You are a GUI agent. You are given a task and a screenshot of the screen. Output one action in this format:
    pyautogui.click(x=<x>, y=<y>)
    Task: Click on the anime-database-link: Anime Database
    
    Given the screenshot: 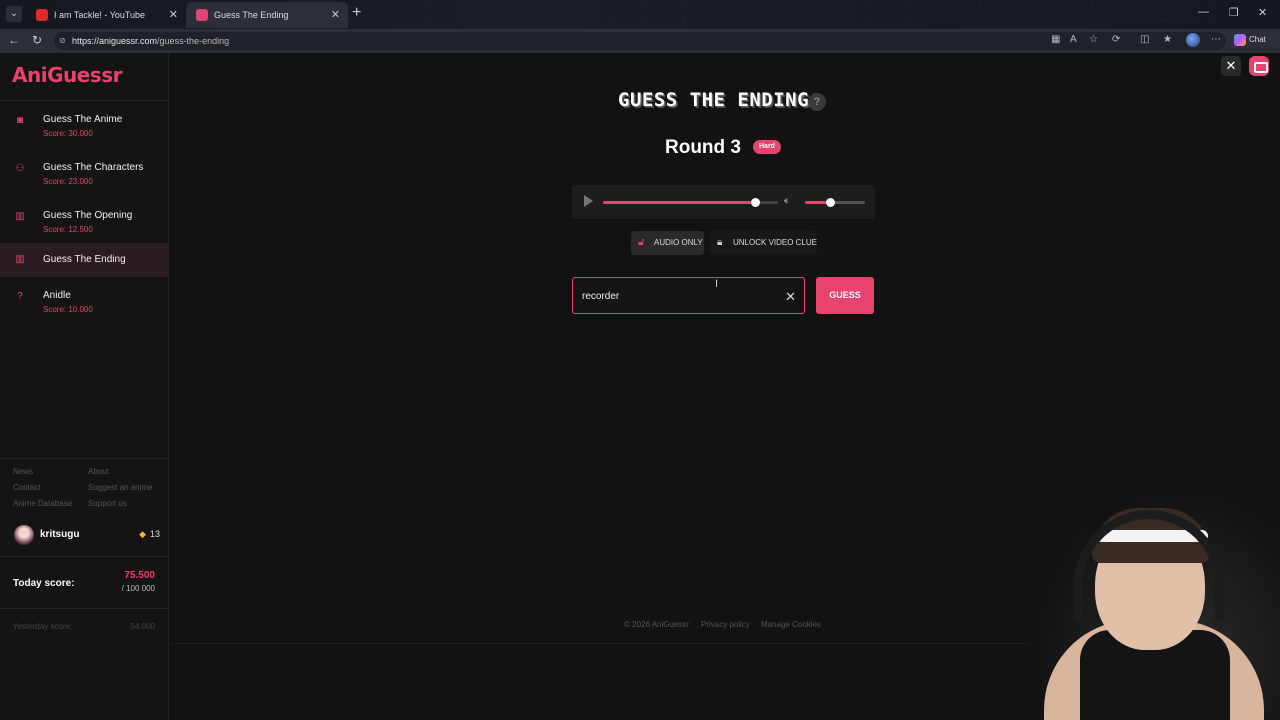 What is the action you would take?
    pyautogui.click(x=42, y=503)
    